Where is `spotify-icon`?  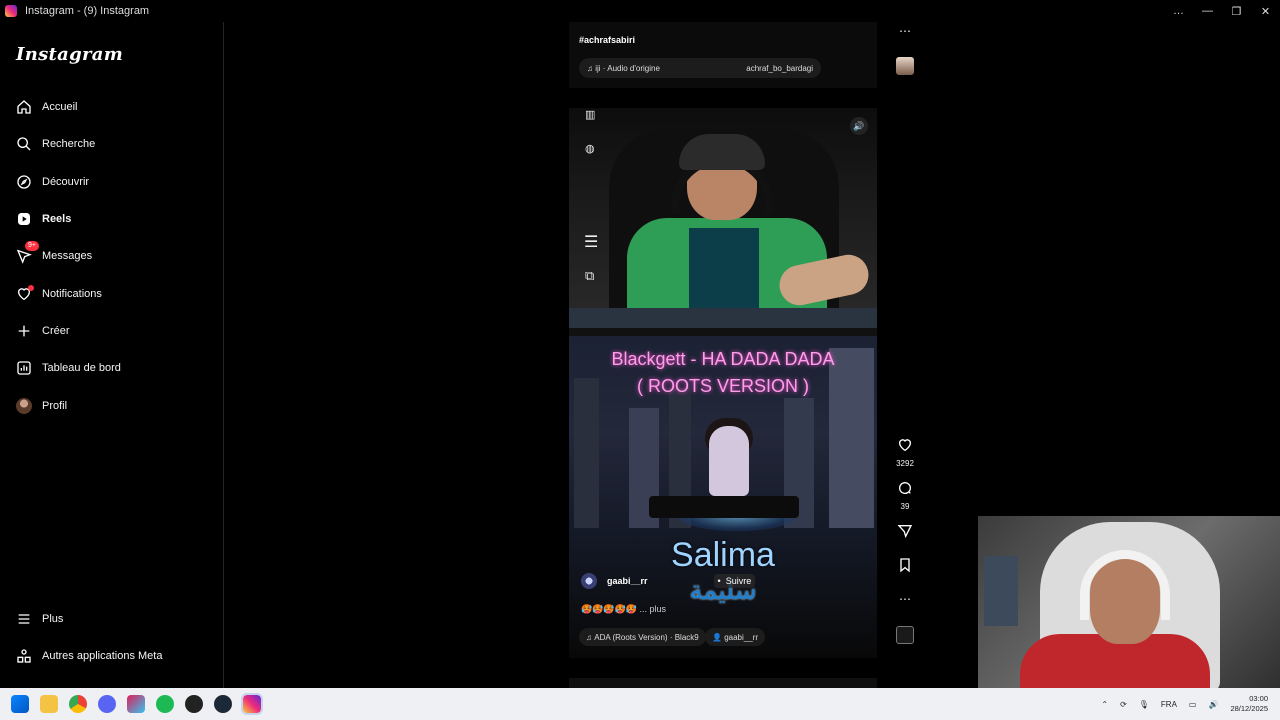
spotify-icon is located at coordinates (165, 704).